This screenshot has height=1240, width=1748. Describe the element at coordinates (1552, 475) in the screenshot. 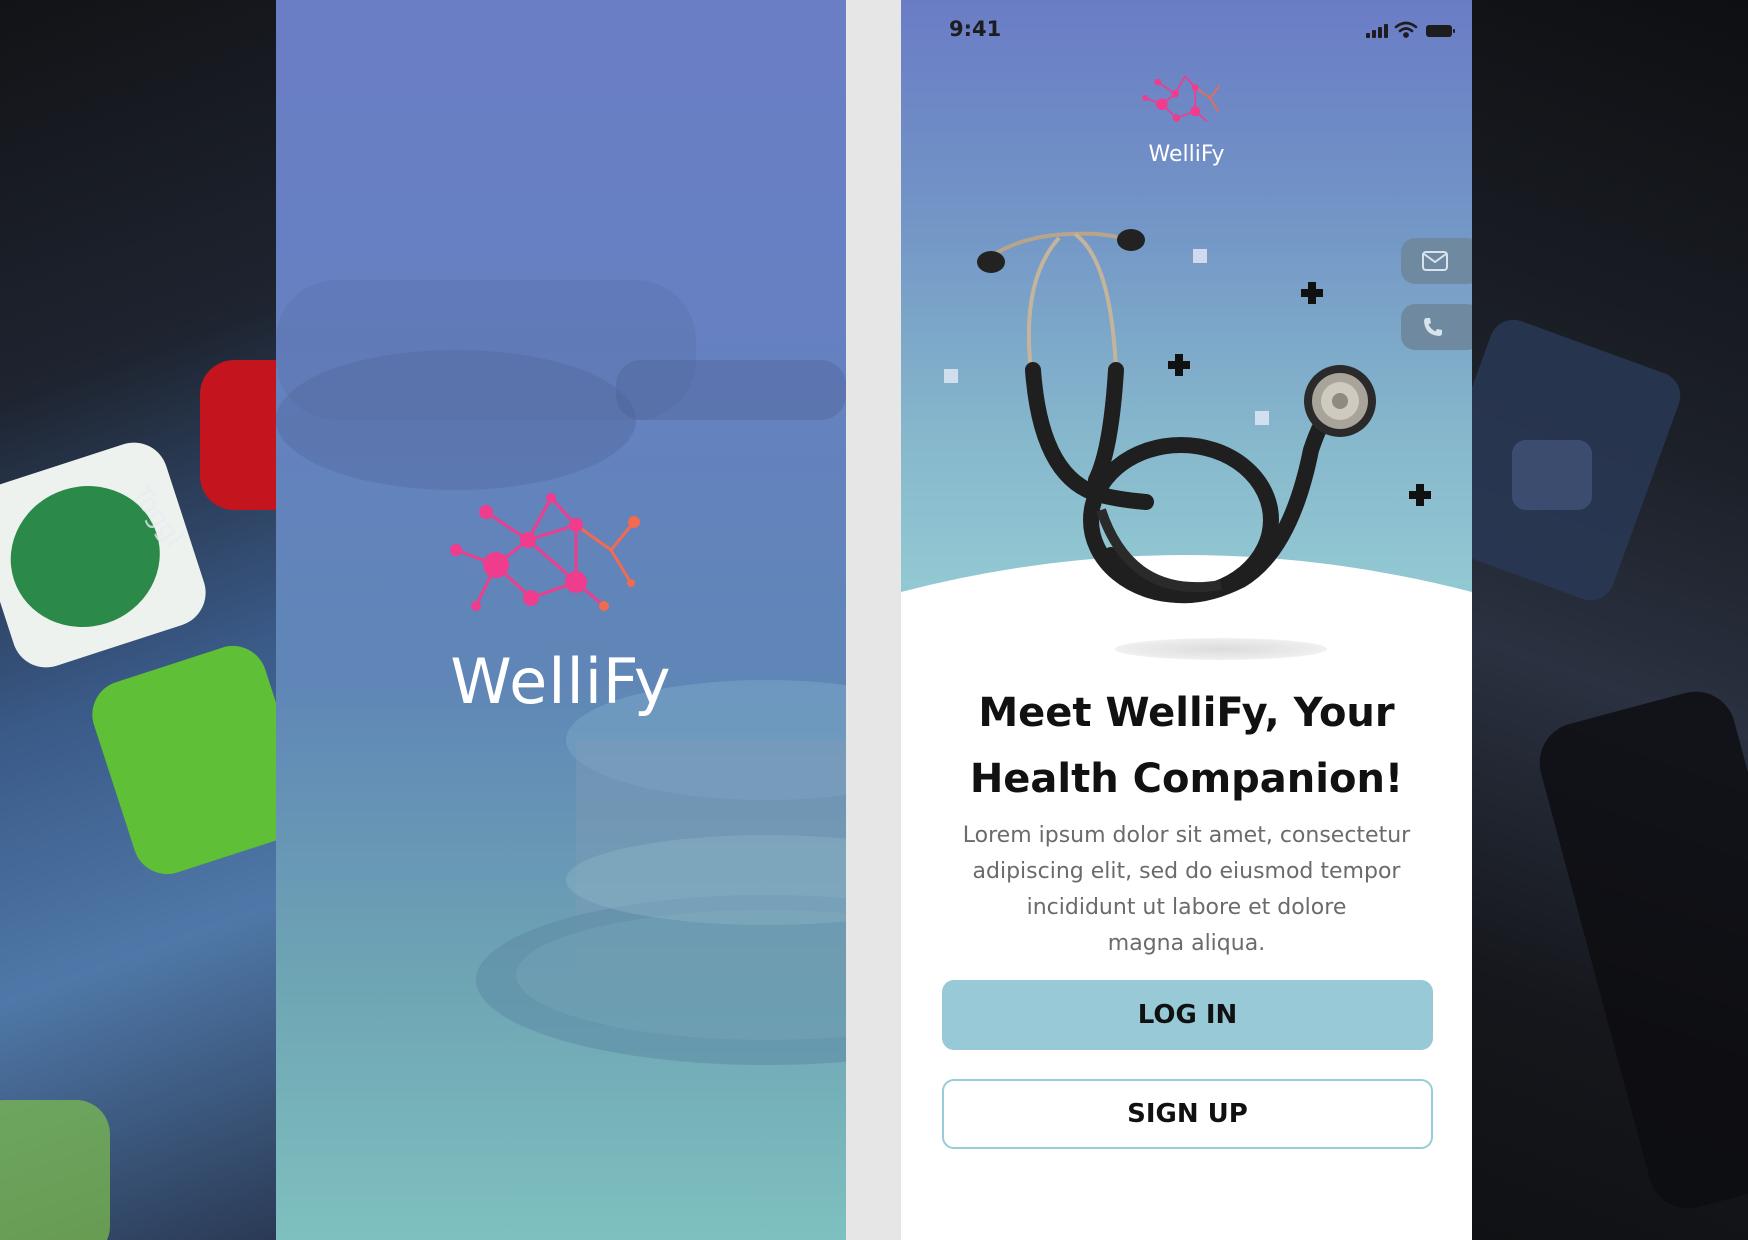

I see `device-screen-blur` at that location.